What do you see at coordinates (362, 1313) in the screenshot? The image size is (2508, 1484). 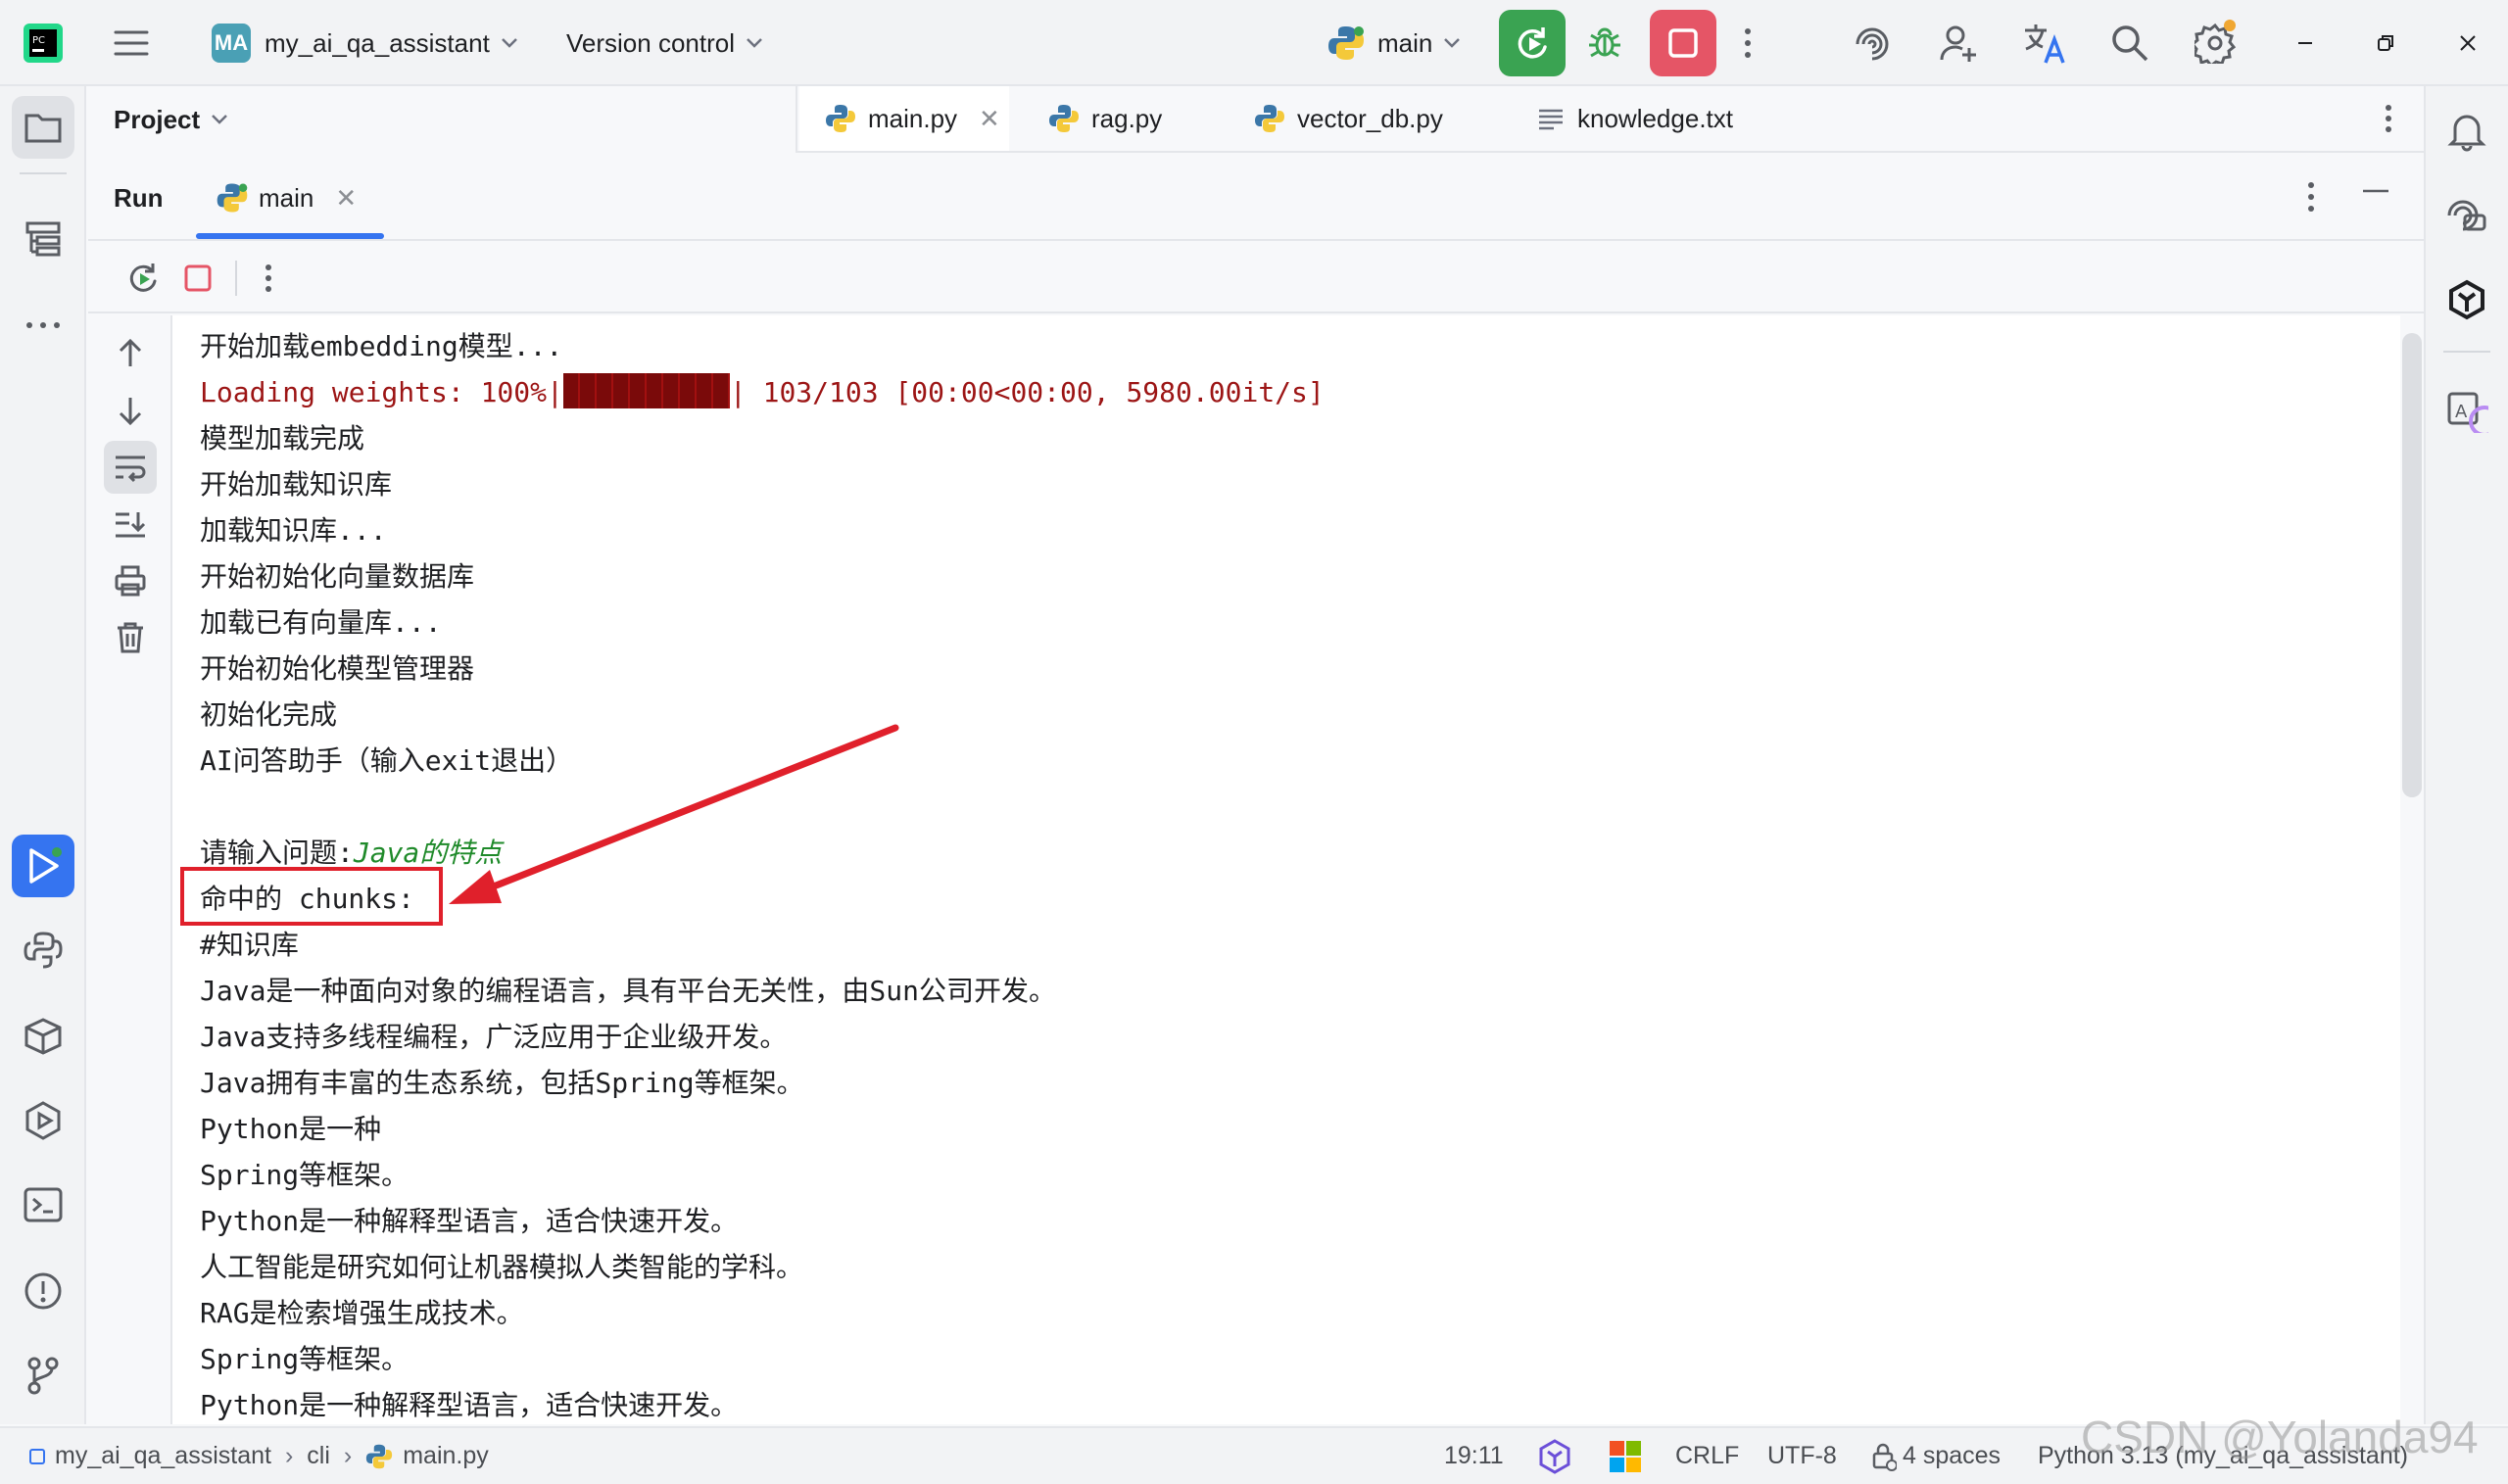 I see `console-line: RAG是检索增强生成技术。` at bounding box center [362, 1313].